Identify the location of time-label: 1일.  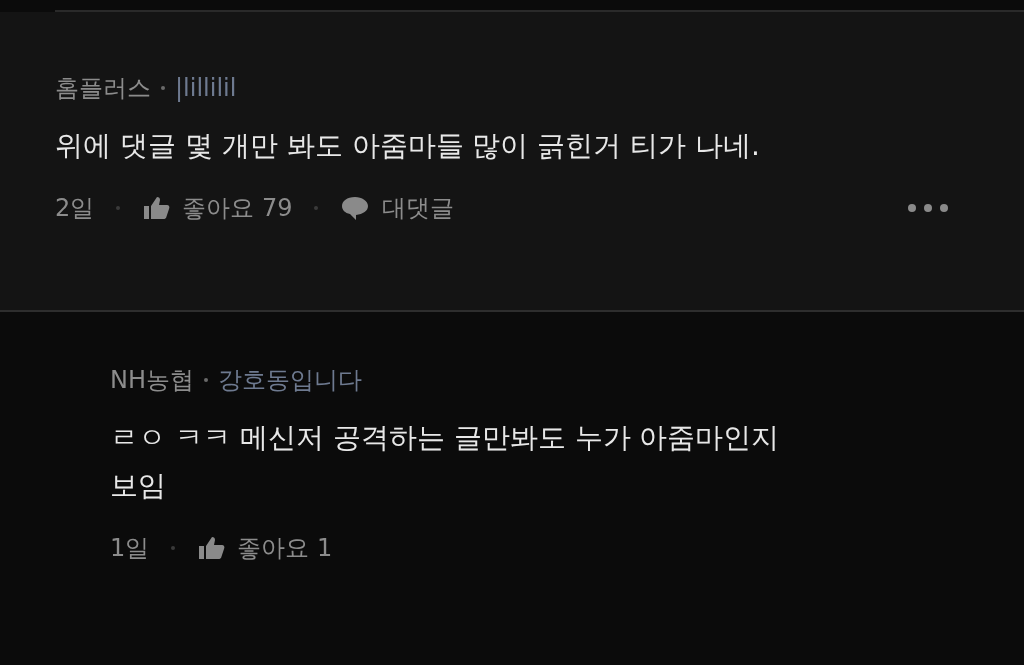
(130, 548).